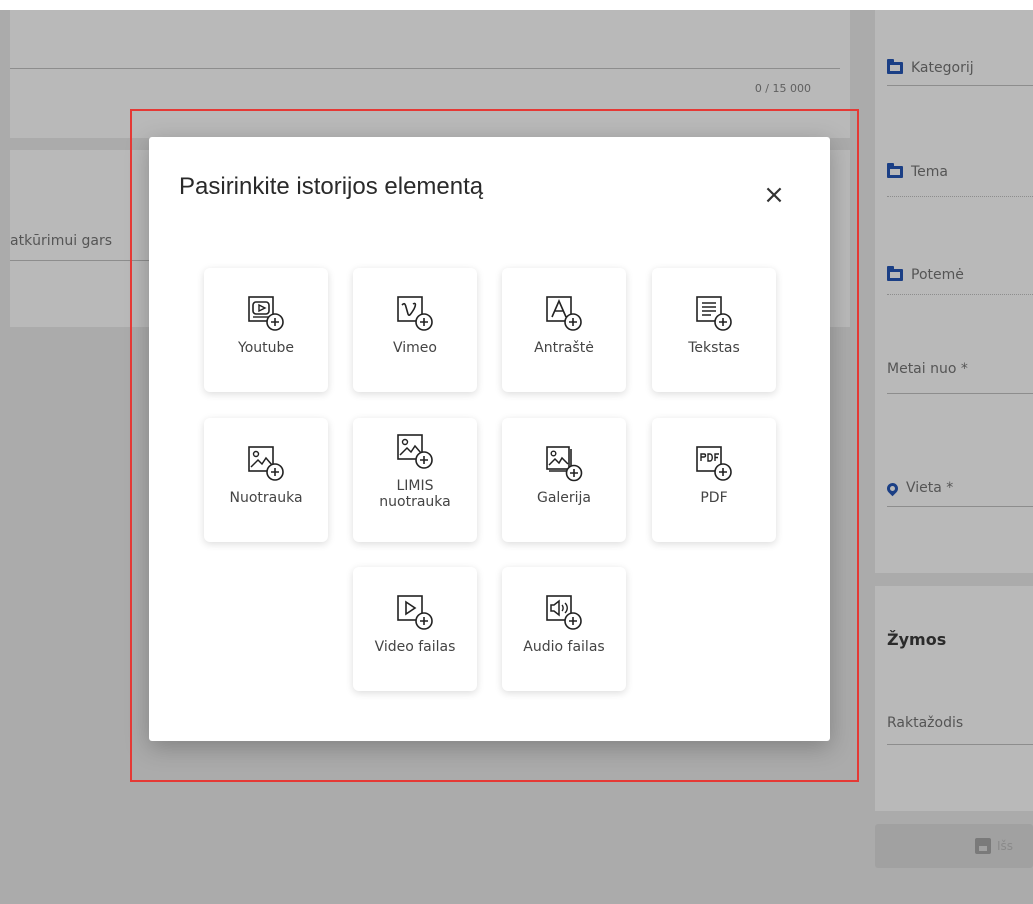  What do you see at coordinates (564, 498) in the screenshot?
I see `tile-label: Galerija` at bounding box center [564, 498].